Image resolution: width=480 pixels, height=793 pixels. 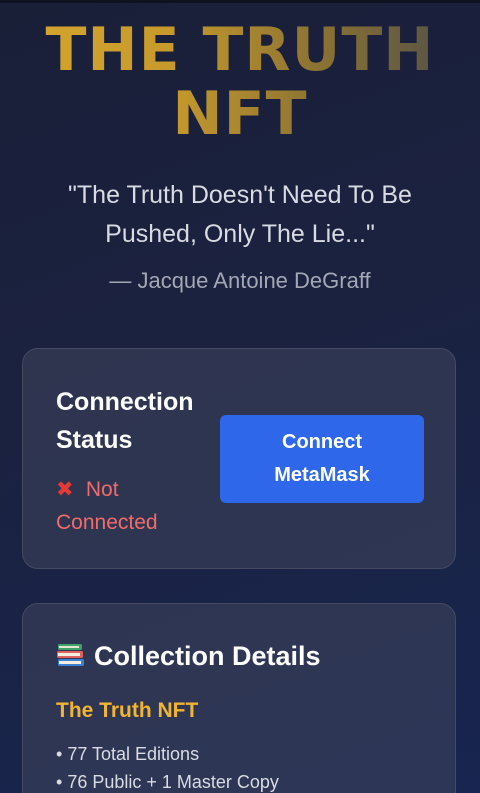 I want to click on title-line-1: THE TRUTH, so click(x=240, y=50).